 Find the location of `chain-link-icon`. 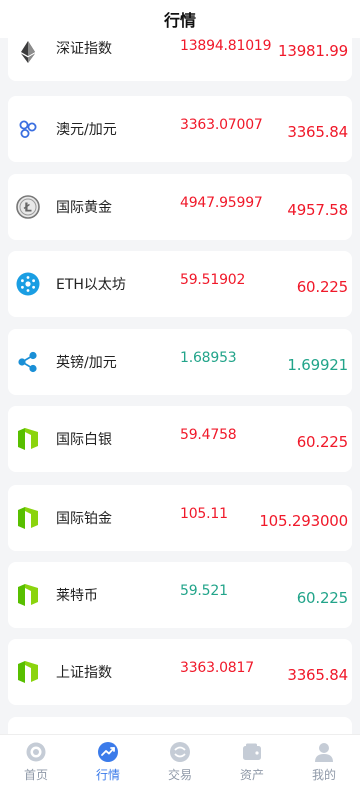

chain-link-icon is located at coordinates (28, 129).